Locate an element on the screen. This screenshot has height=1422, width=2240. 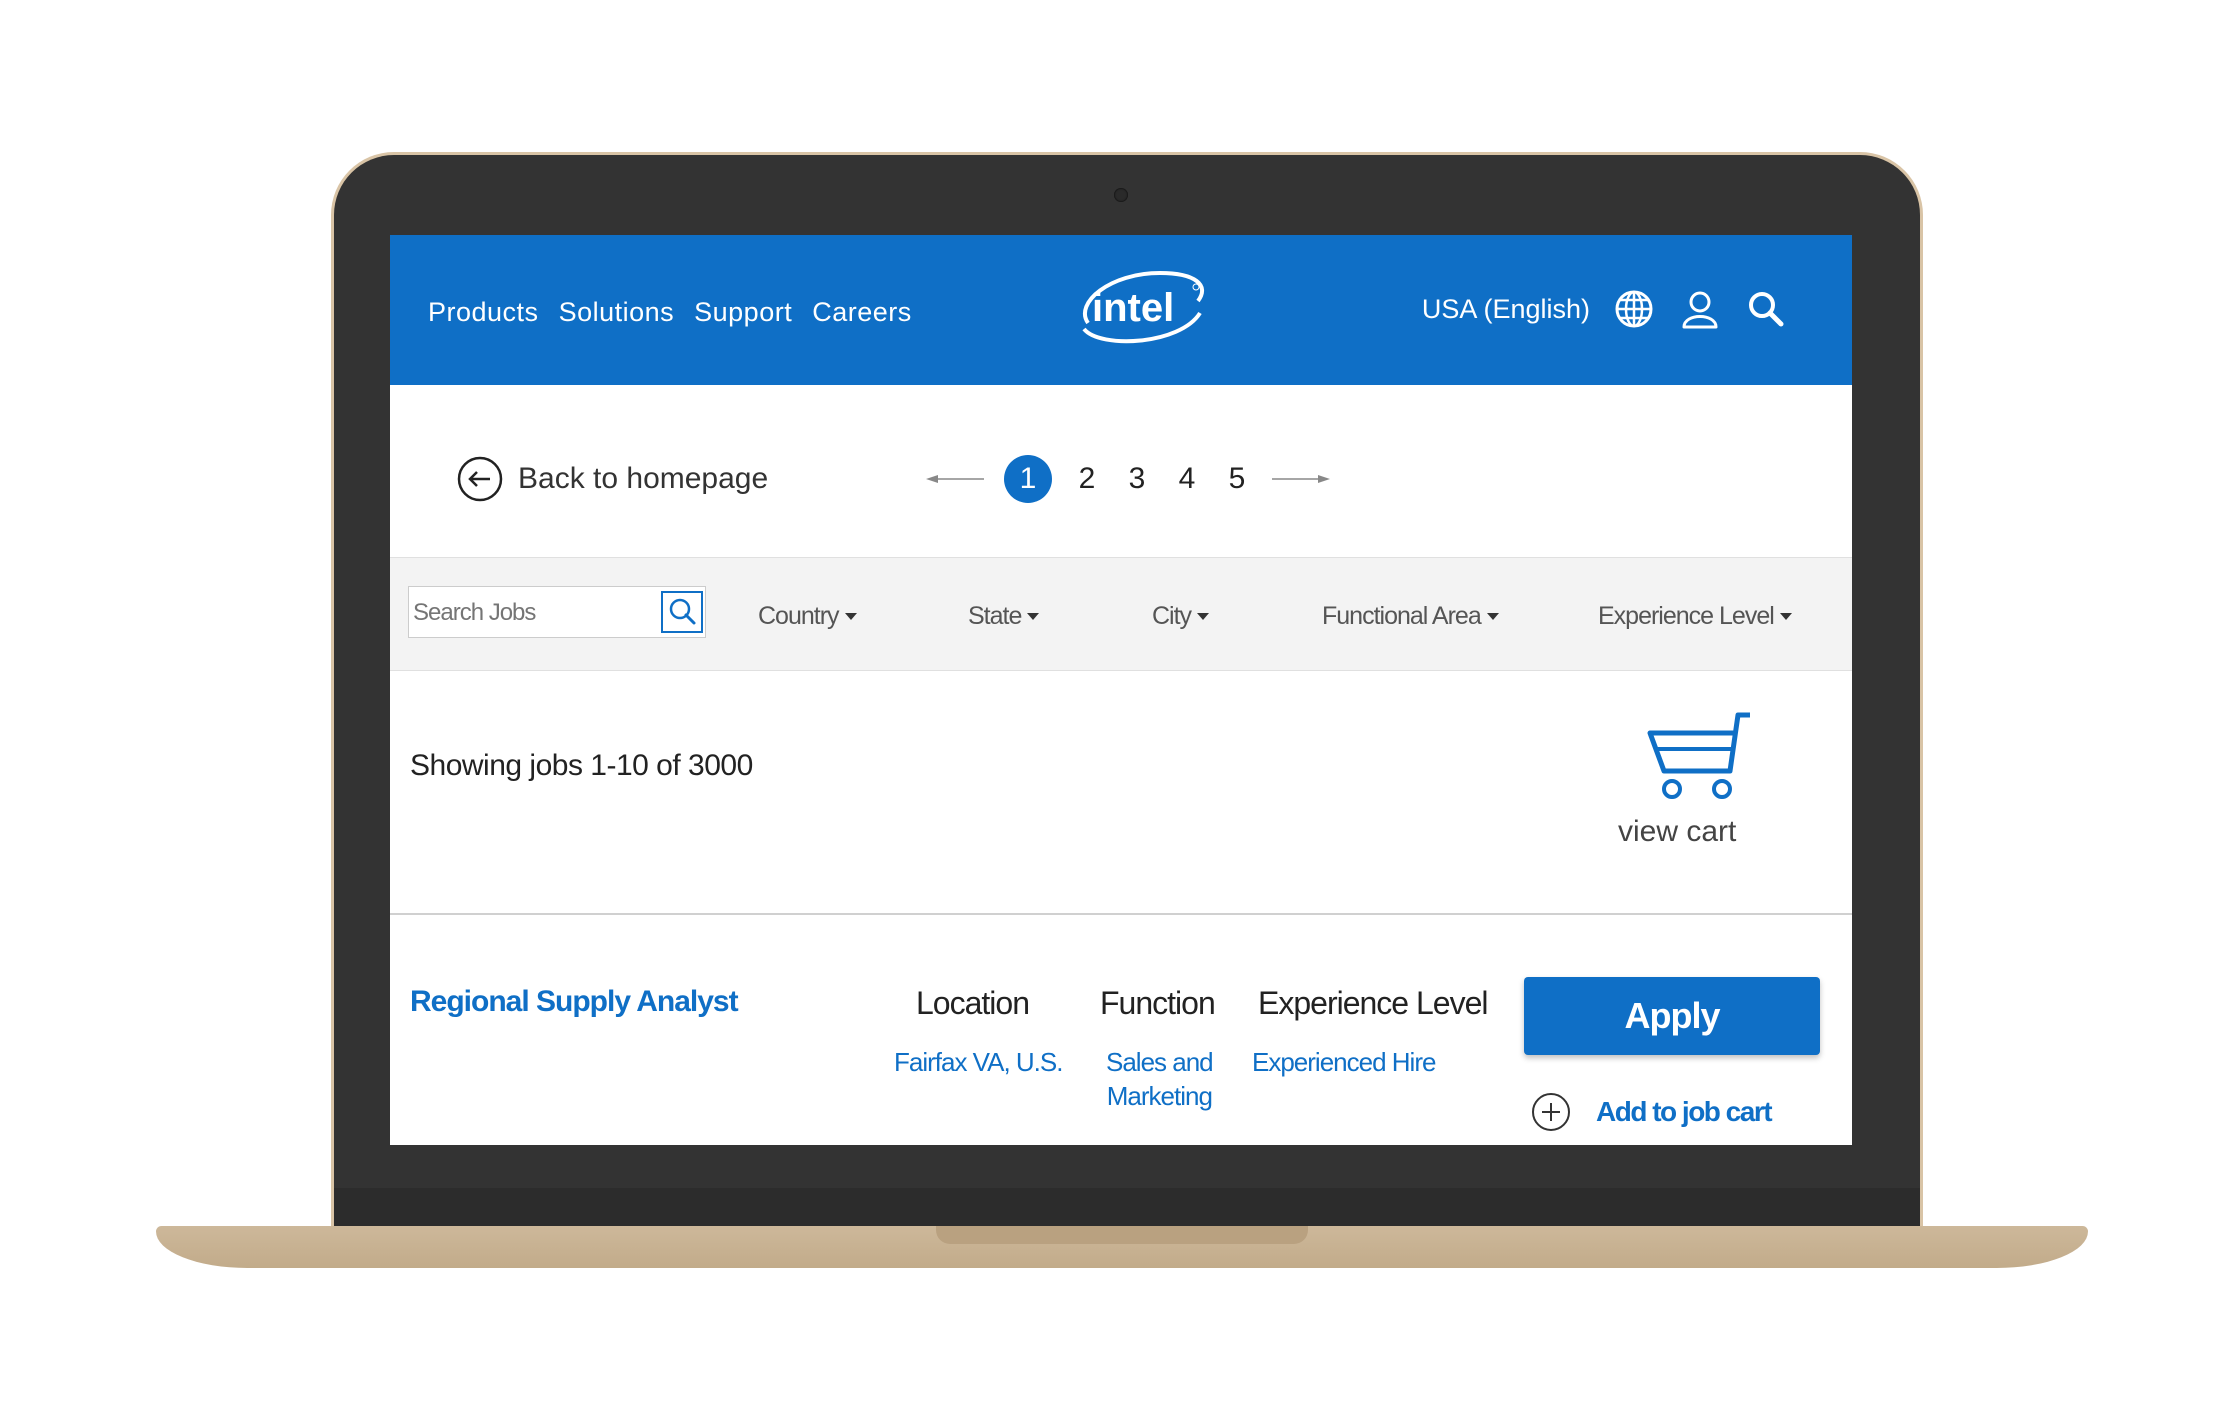
page-4: 4 is located at coordinates (1187, 479).